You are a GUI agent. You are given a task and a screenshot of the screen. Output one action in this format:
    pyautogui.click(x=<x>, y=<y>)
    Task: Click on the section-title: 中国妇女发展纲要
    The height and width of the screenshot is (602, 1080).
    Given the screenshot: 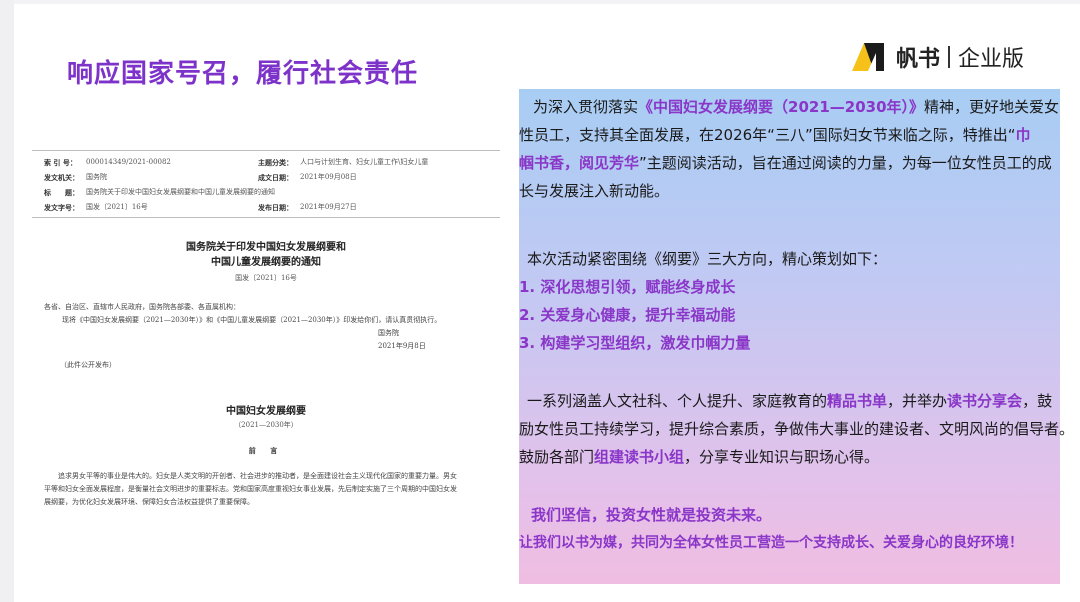 What is the action you would take?
    pyautogui.click(x=266, y=411)
    